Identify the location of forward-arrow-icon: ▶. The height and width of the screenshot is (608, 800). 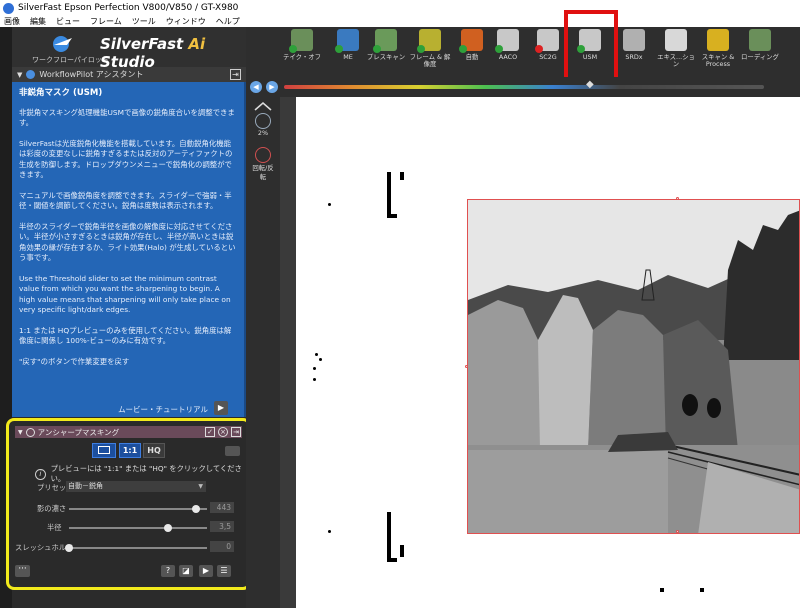
(272, 87).